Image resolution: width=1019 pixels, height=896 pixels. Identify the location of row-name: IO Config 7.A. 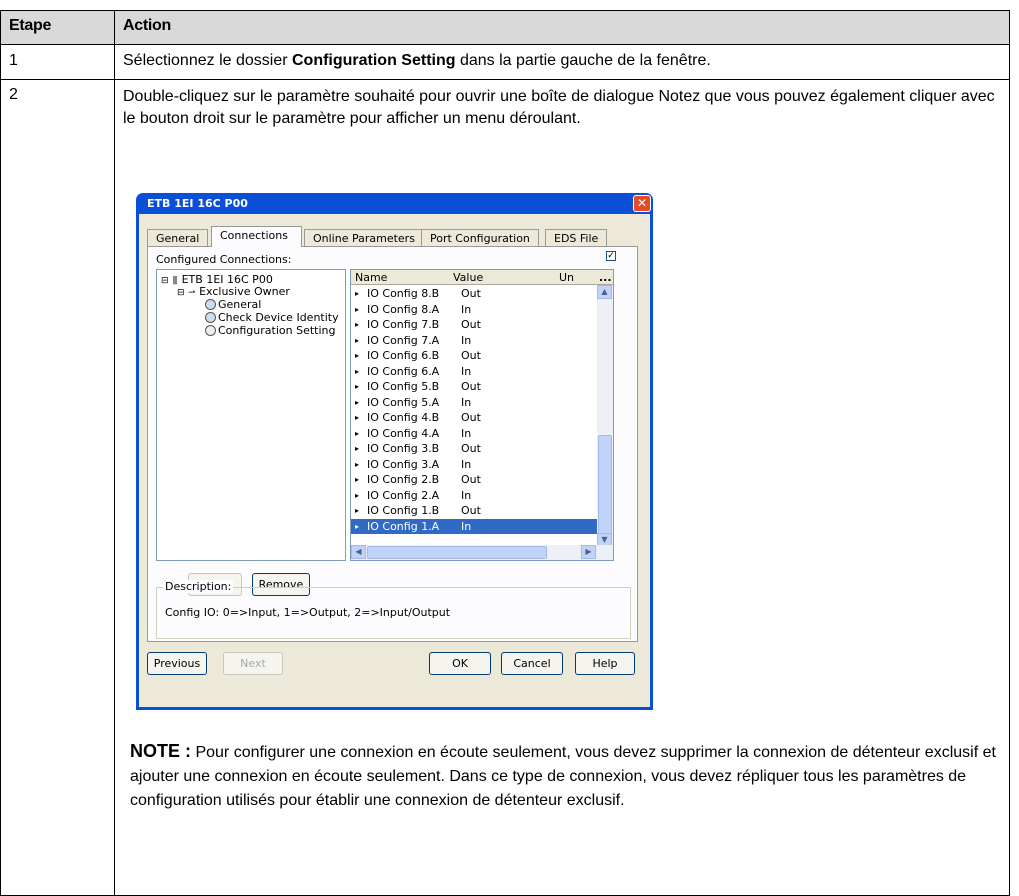
(403, 340).